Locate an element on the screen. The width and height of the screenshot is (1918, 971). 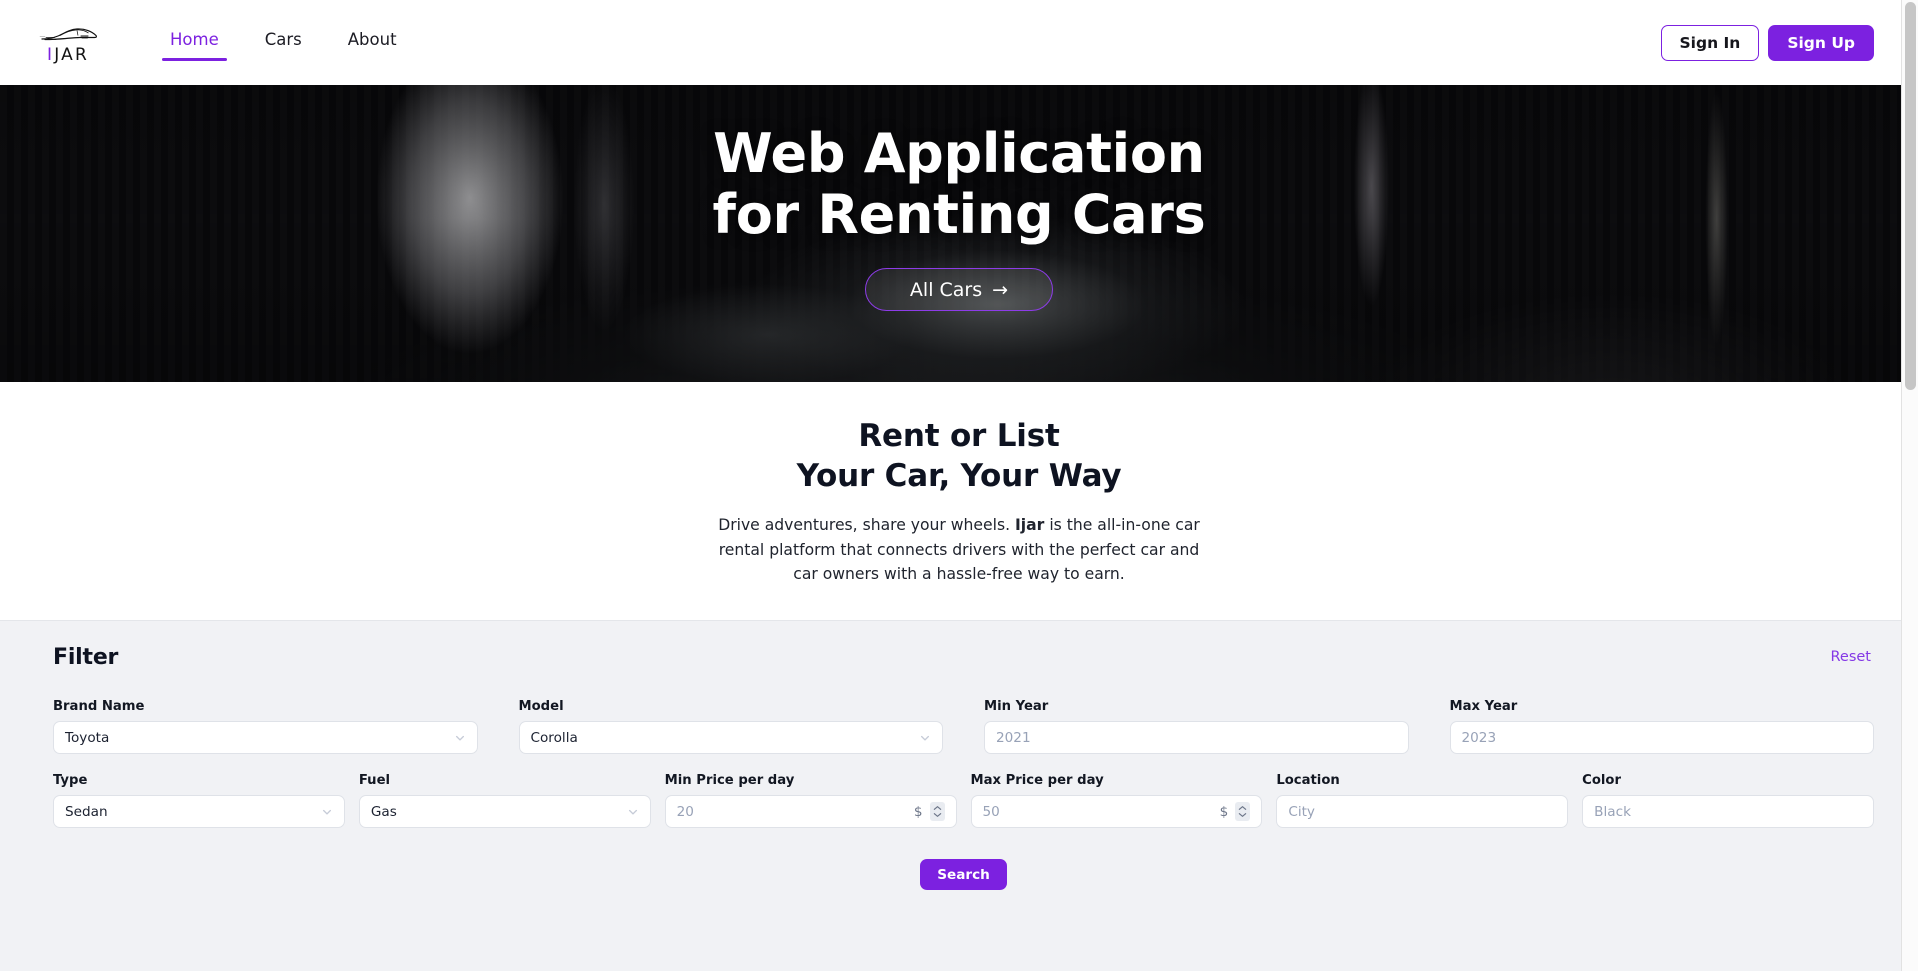
brand-name-select-value: Toyota is located at coordinates (87, 737).